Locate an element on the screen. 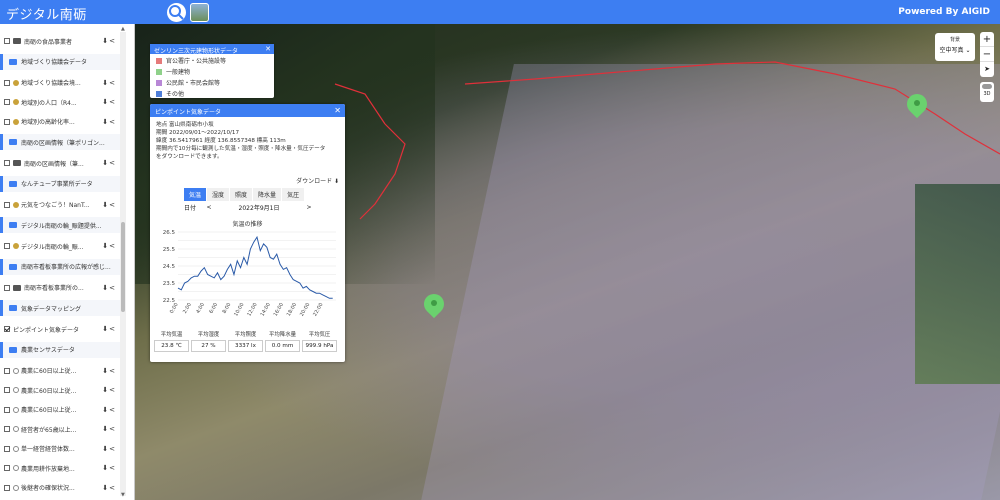 Image resolution: width=1000 pixels, height=500 pixels. location-text: 地点 富山県南砺市小坂 is located at coordinates (185, 125).